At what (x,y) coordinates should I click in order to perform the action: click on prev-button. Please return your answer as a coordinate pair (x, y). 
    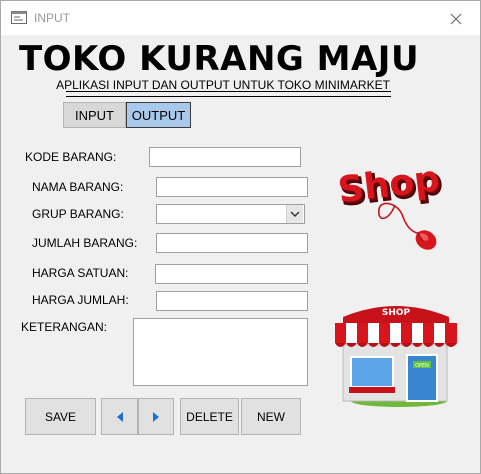
    Looking at the image, I should click on (119, 416).